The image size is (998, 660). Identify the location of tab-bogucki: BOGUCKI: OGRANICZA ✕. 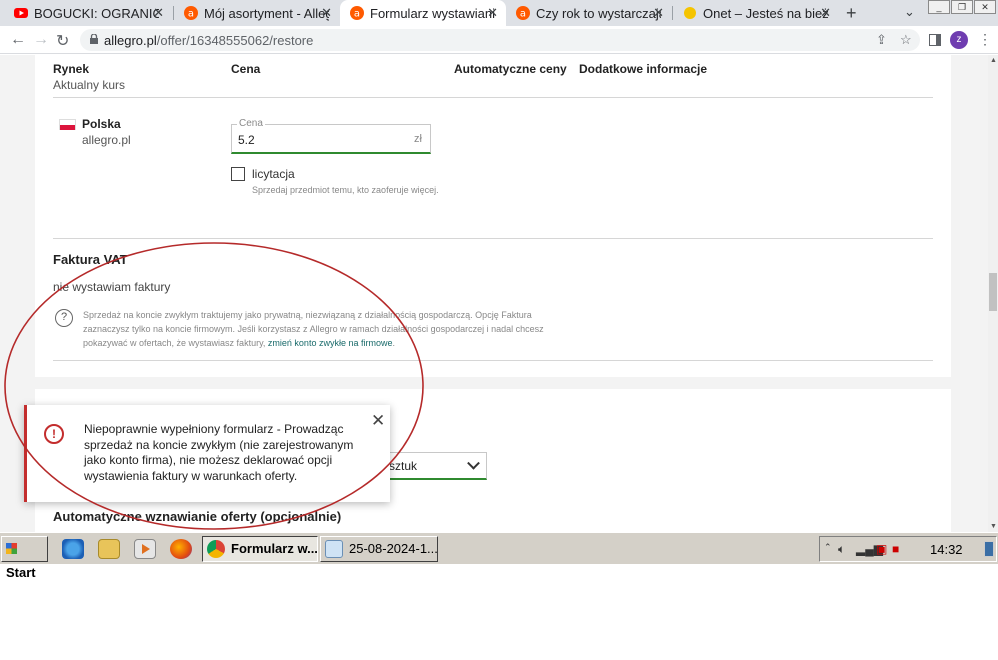
(88, 13).